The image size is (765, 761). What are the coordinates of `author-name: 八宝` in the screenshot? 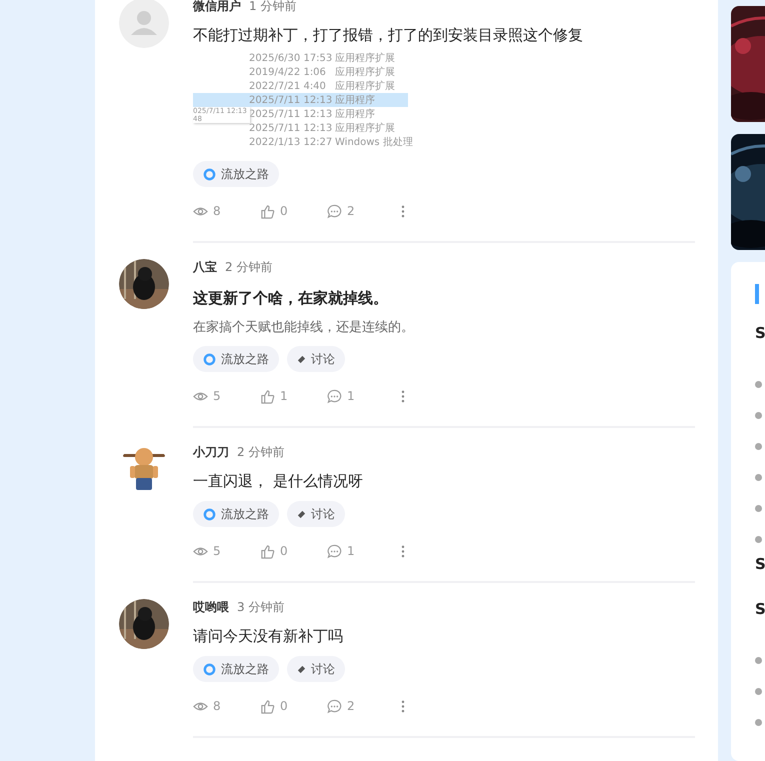 It's located at (205, 267).